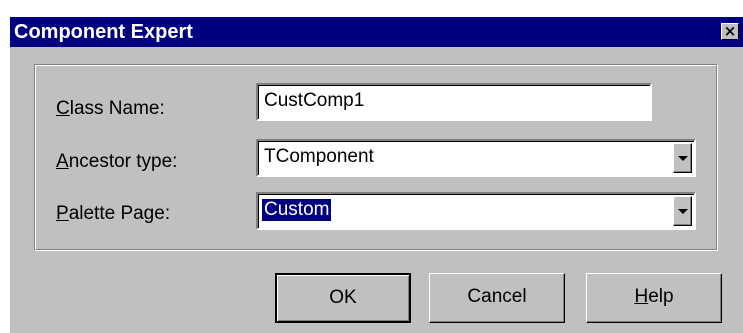 The height and width of the screenshot is (333, 743). Describe the element at coordinates (454, 102) in the screenshot. I see `class-name-input: CustComp1` at that location.